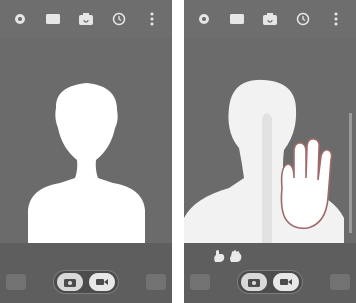  Describe the element at coordinates (236, 256) in the screenshot. I see `open-palm-icon` at that location.